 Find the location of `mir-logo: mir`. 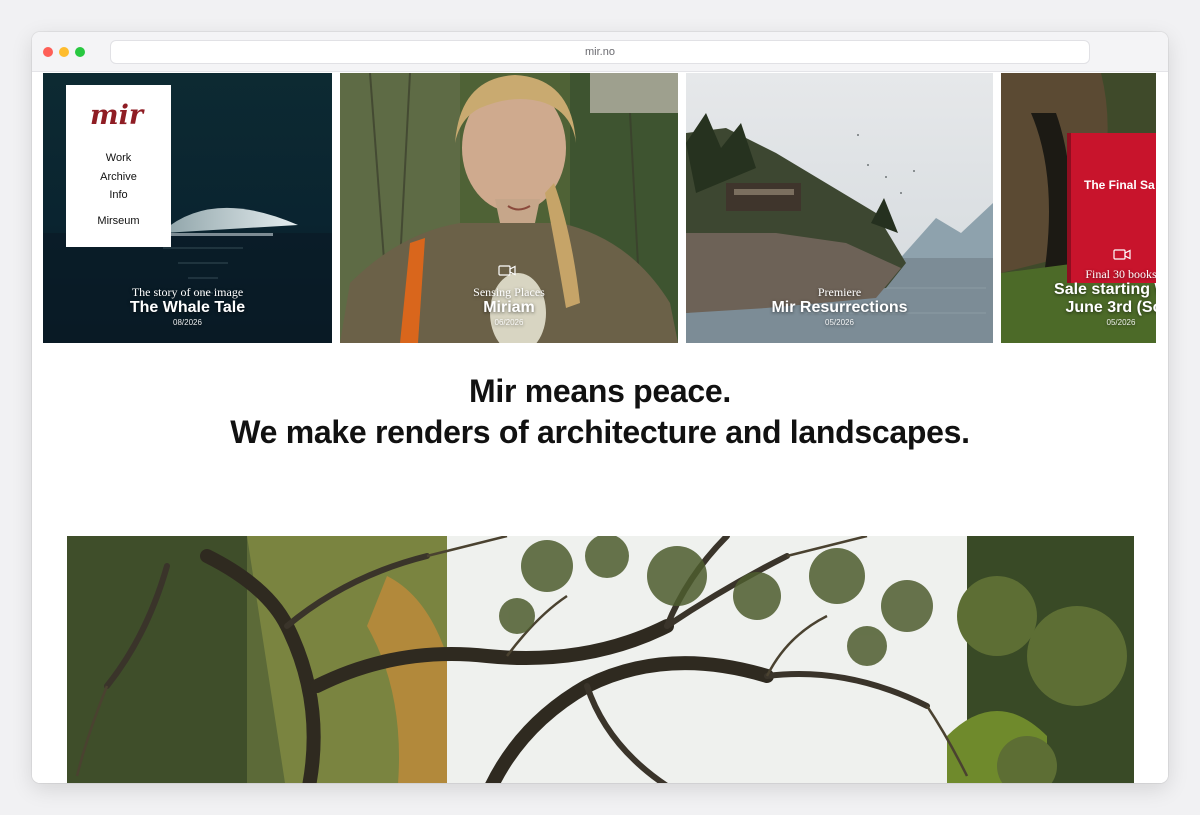

mir-logo: mir is located at coordinates (118, 115).